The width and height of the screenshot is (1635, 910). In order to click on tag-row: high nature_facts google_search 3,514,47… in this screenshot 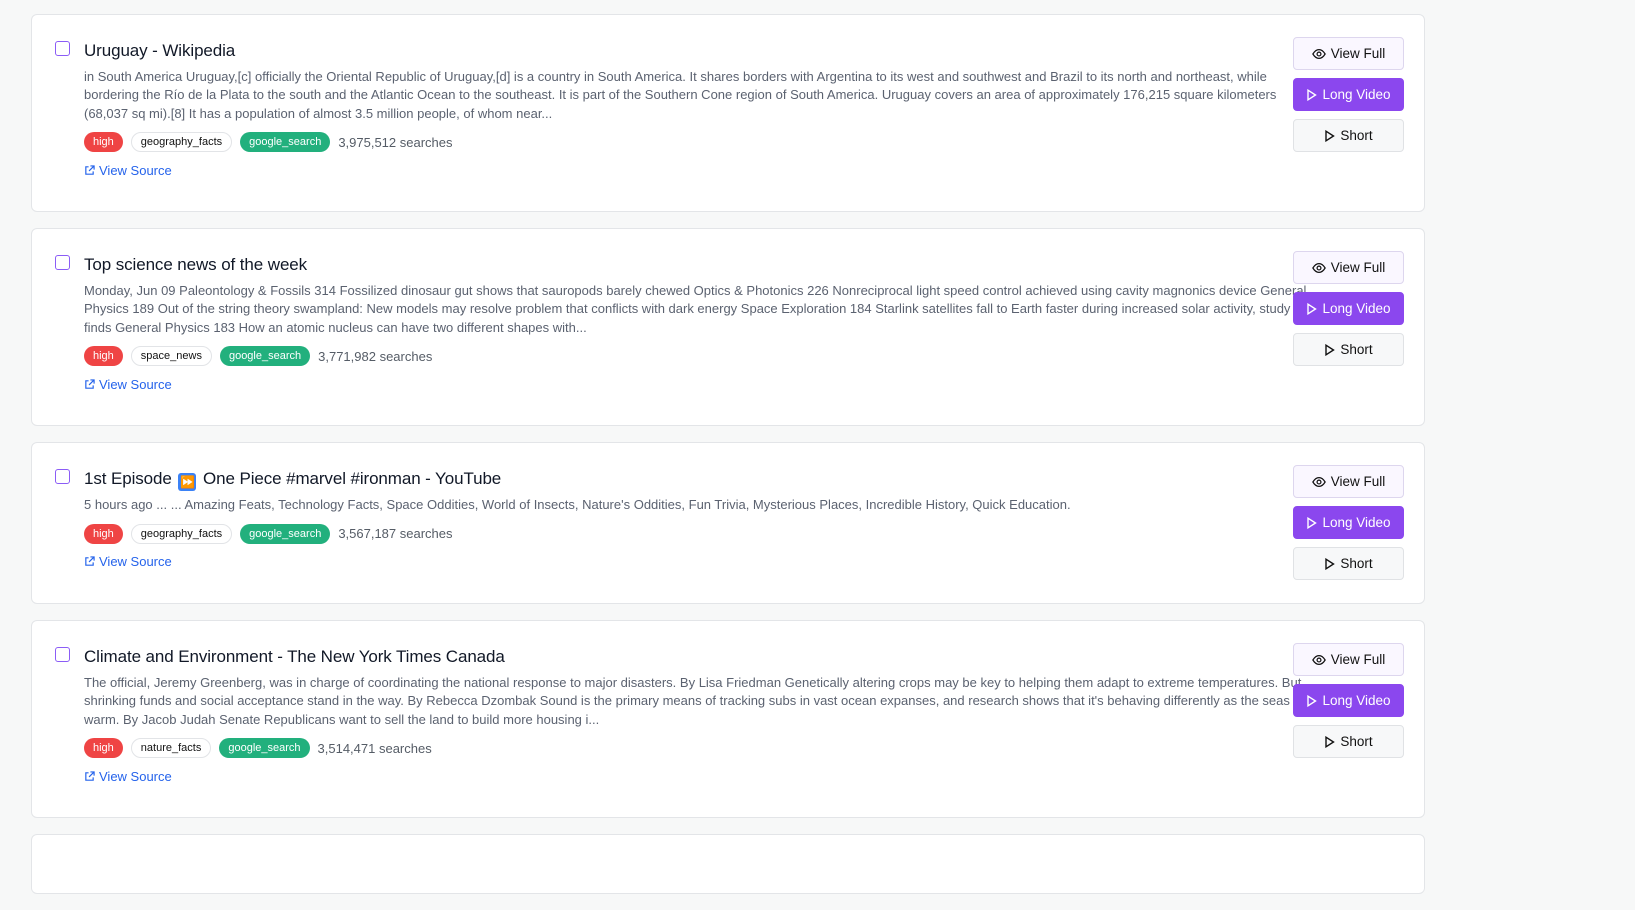, I will do `click(699, 748)`.